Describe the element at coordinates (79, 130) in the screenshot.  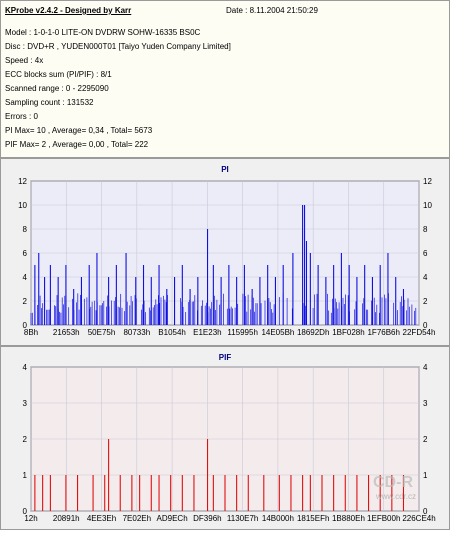
I see `info-pi-stats: PI Max= 10 , Average= 0,34 , Total= 5673` at that location.